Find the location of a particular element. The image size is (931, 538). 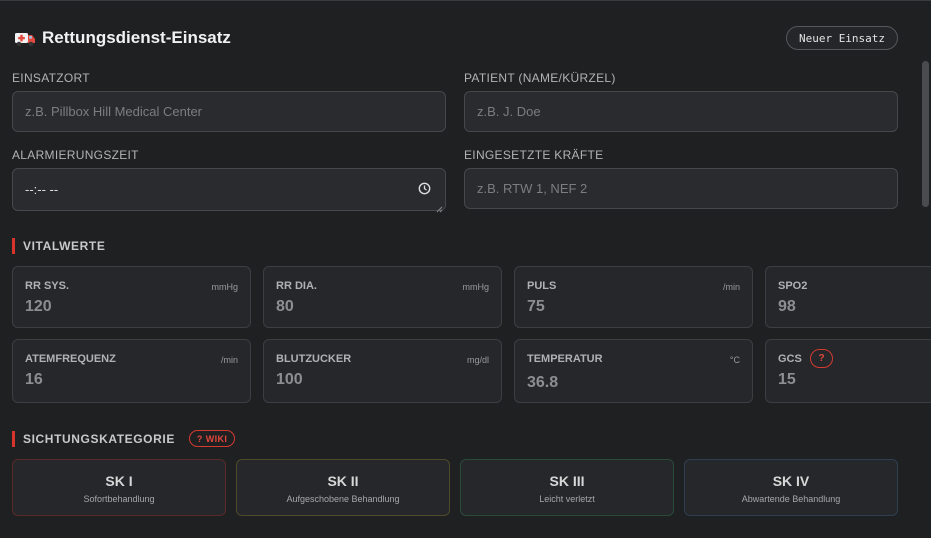

triage-sk2-button: SK II Aufgeschobene Behandlung is located at coordinates (343, 487).